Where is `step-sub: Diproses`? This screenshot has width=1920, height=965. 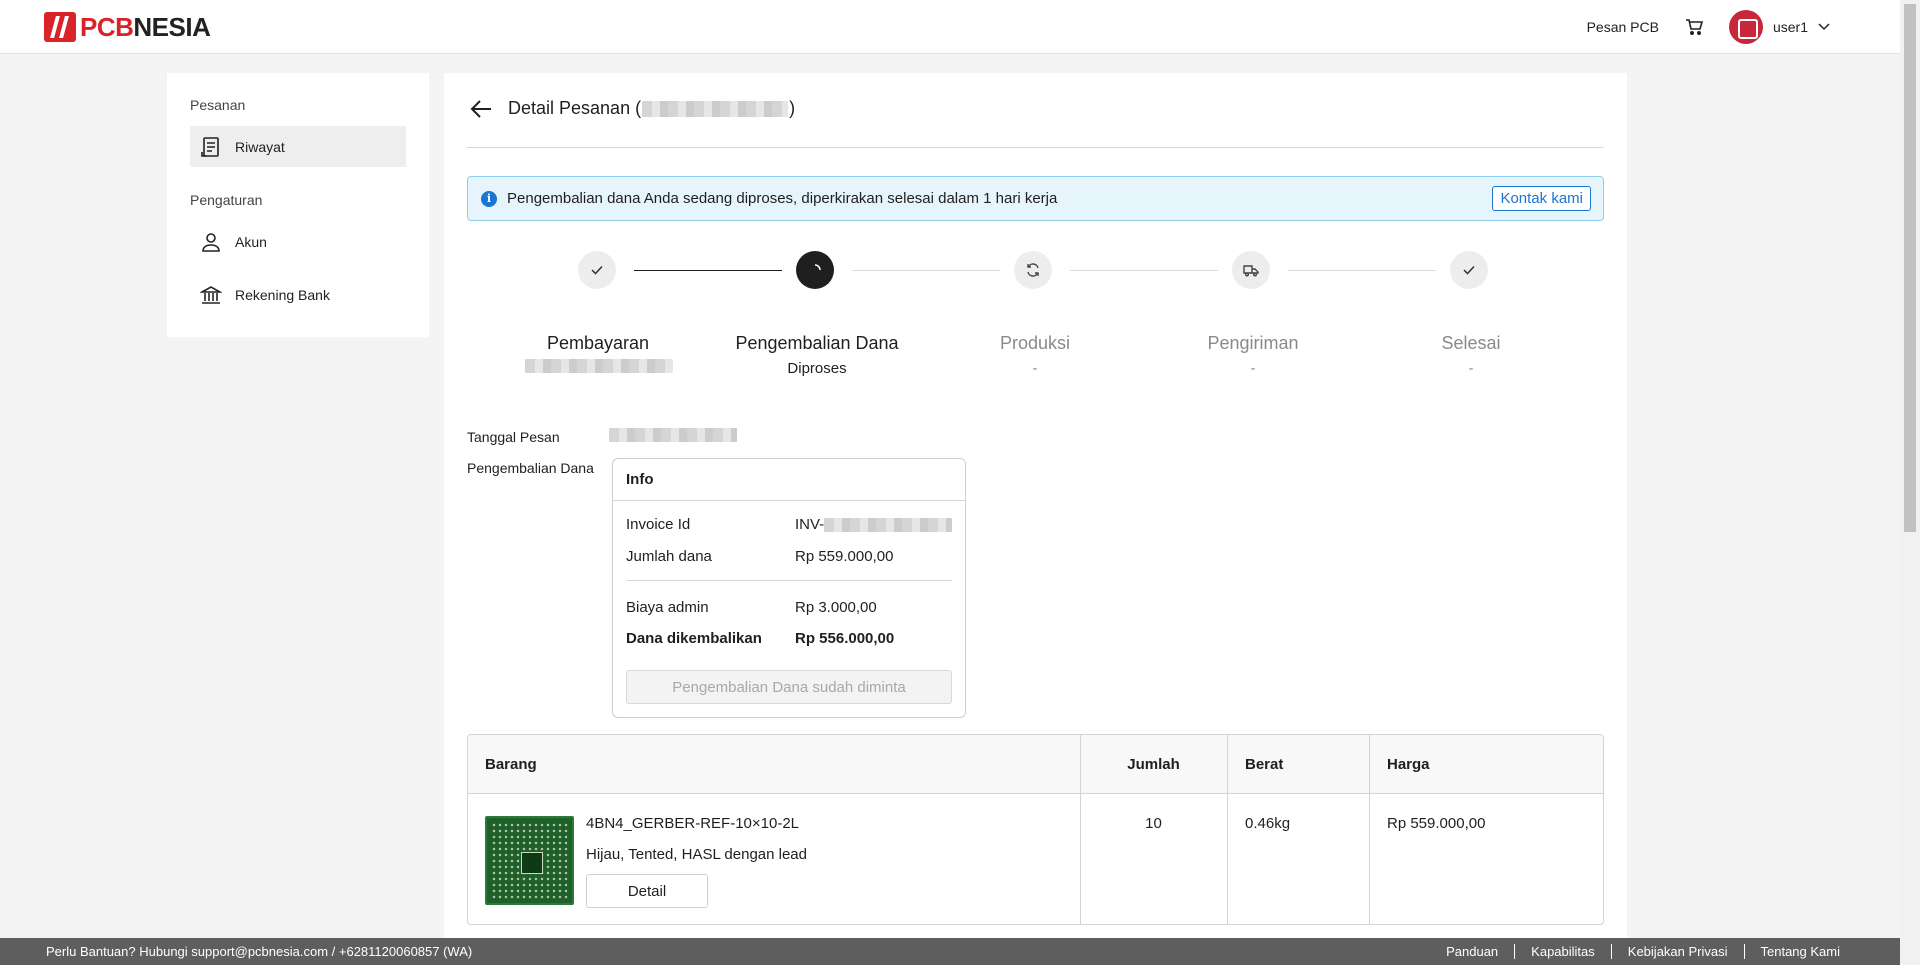 step-sub: Diproses is located at coordinates (817, 368).